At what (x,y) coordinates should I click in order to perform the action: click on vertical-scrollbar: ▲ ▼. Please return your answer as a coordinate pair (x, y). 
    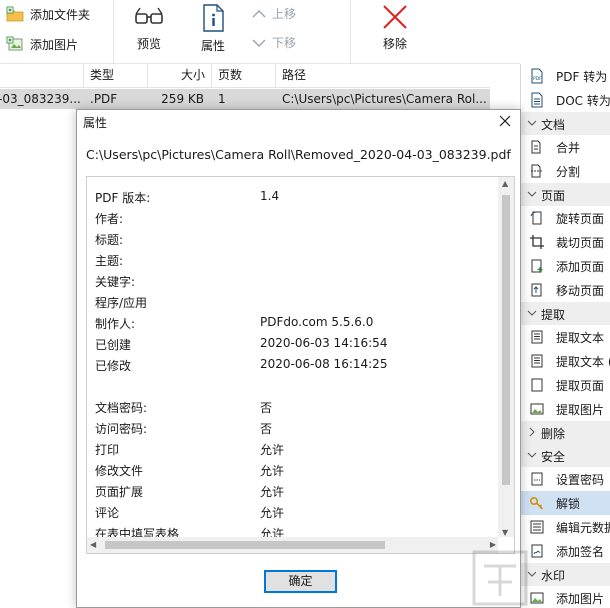
    Looking at the image, I should click on (506, 358).